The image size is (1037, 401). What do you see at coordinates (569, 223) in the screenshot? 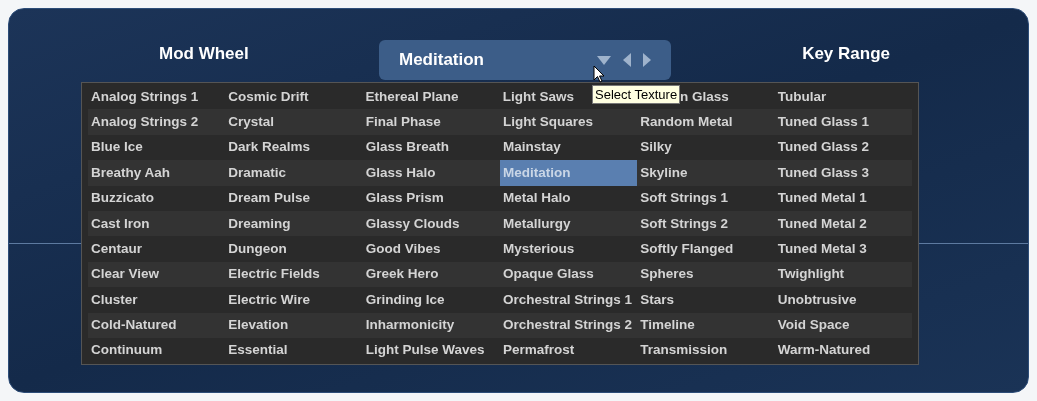
I see `texture-item: Metallurgy` at bounding box center [569, 223].